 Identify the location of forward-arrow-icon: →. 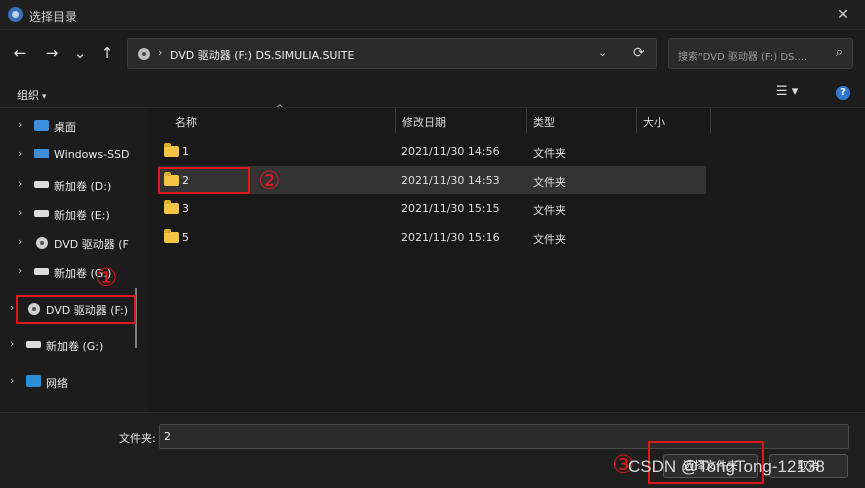
(52, 53).